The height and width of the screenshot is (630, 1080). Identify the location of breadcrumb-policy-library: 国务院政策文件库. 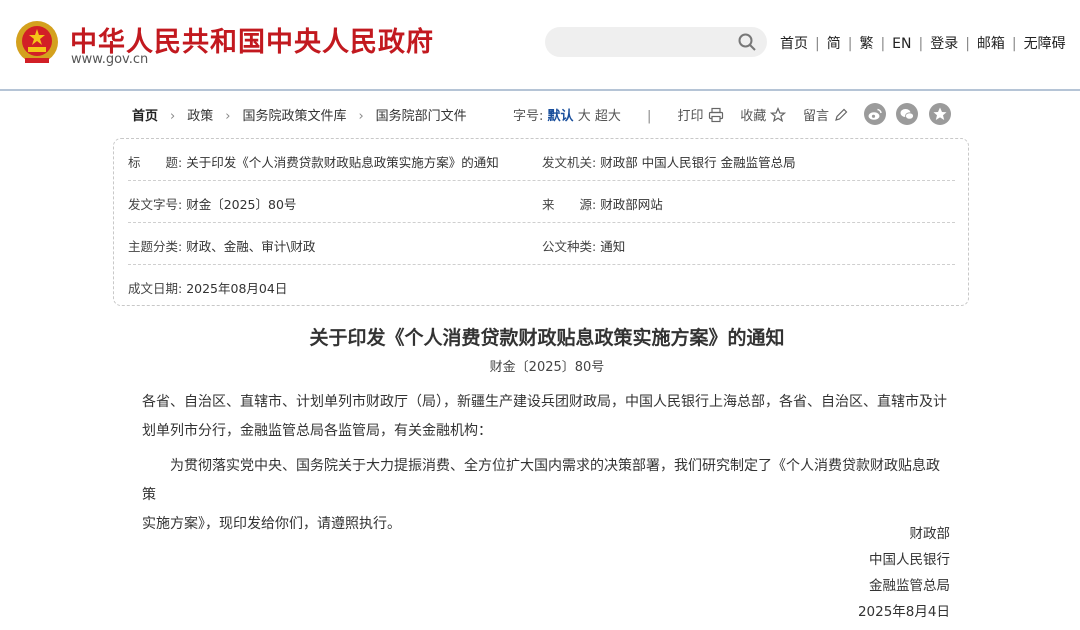
(294, 116).